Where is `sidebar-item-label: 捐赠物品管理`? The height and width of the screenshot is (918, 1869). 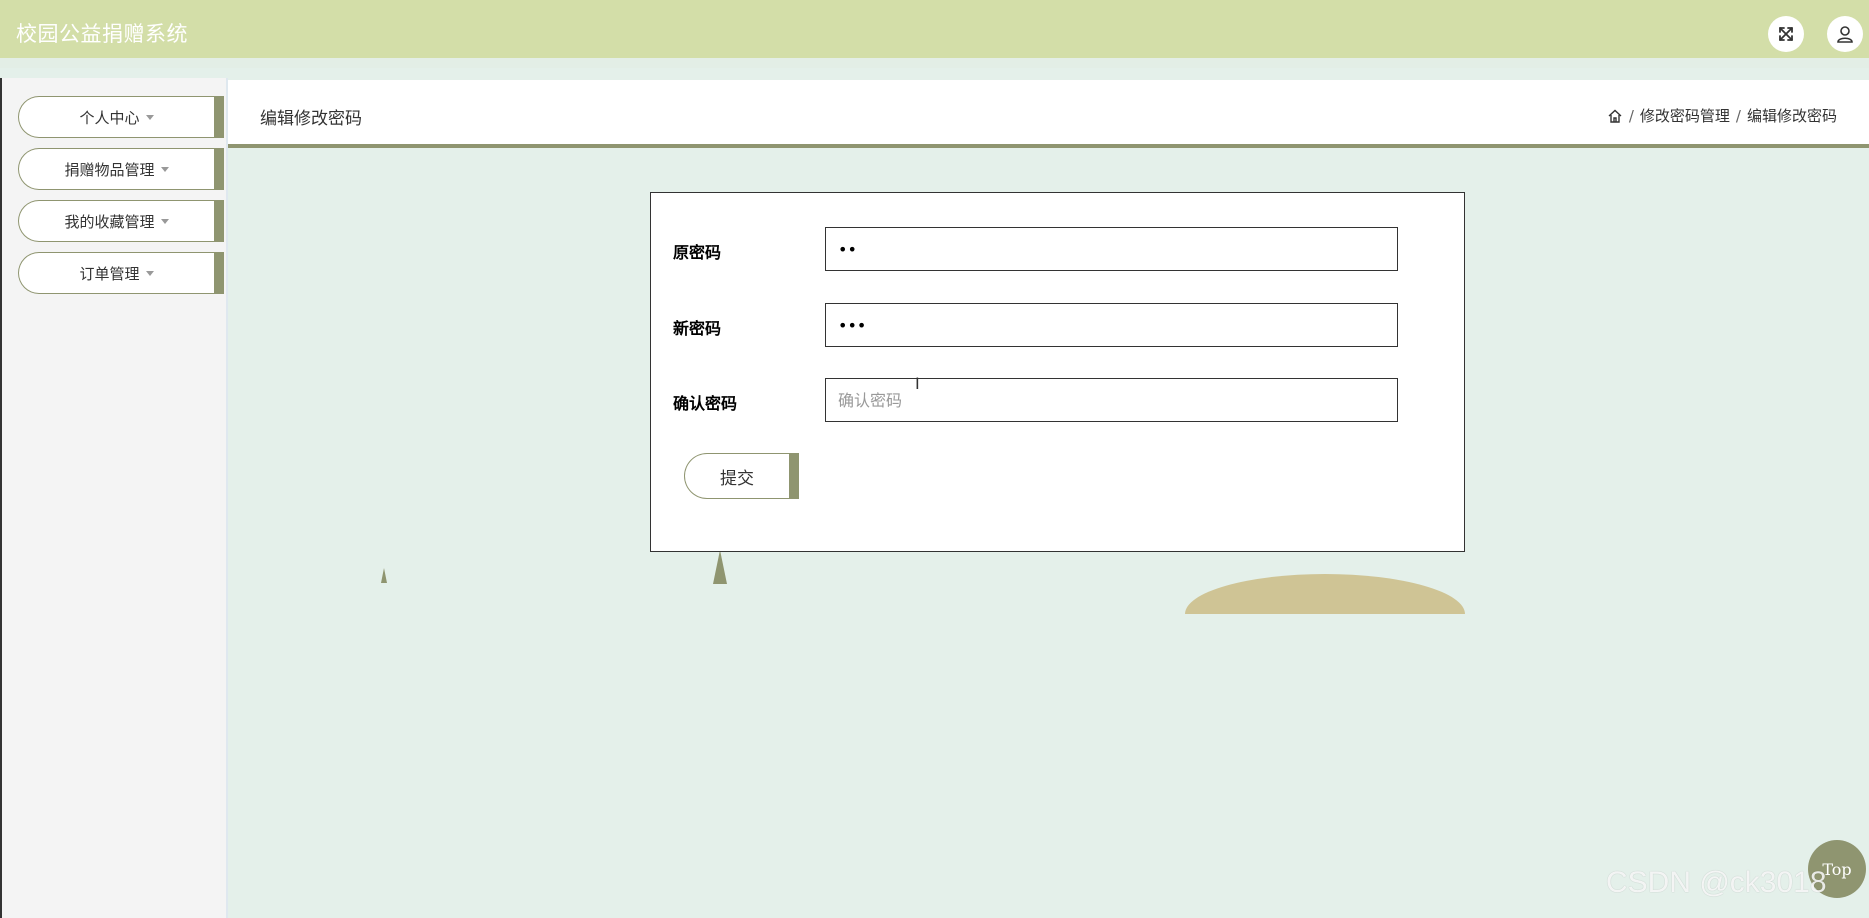 sidebar-item-label: 捐赠物品管理 is located at coordinates (109, 169).